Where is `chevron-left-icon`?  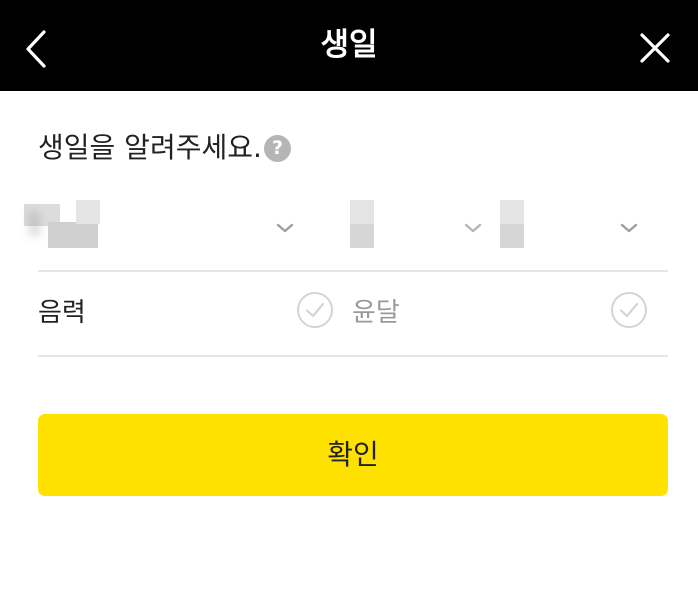
chevron-left-icon is located at coordinates (36, 49).